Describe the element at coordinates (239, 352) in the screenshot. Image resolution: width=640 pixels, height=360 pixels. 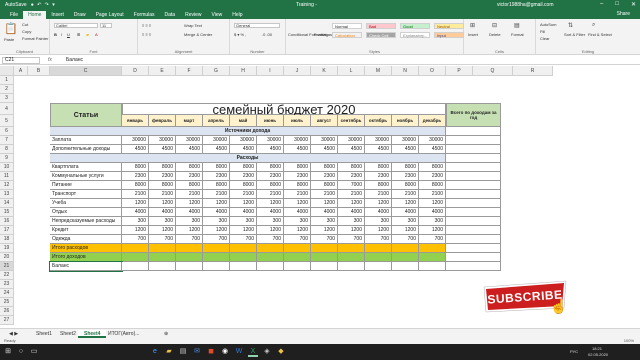
I see `word-icon: W` at that location.